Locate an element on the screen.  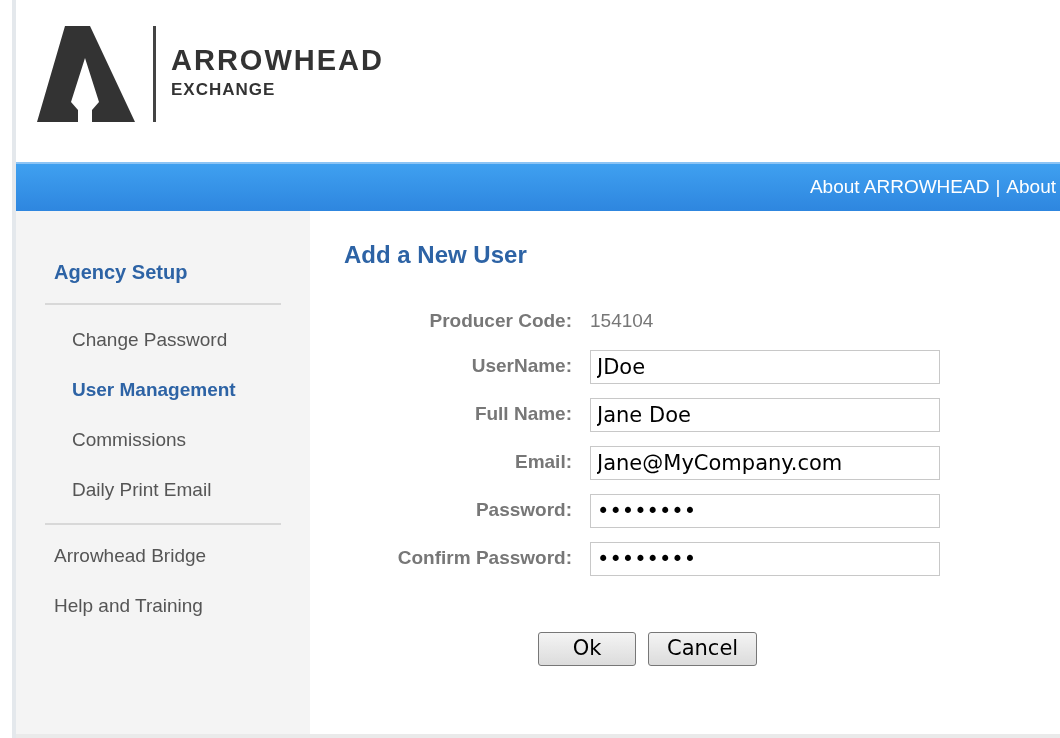
sidebar-item: Change Password is located at coordinates (163, 340).